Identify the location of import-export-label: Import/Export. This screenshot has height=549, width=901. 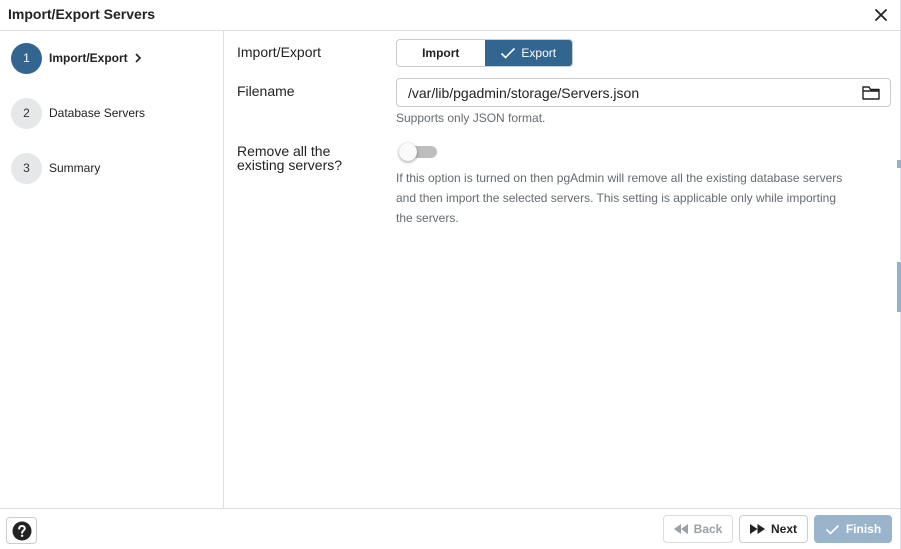
(279, 52).